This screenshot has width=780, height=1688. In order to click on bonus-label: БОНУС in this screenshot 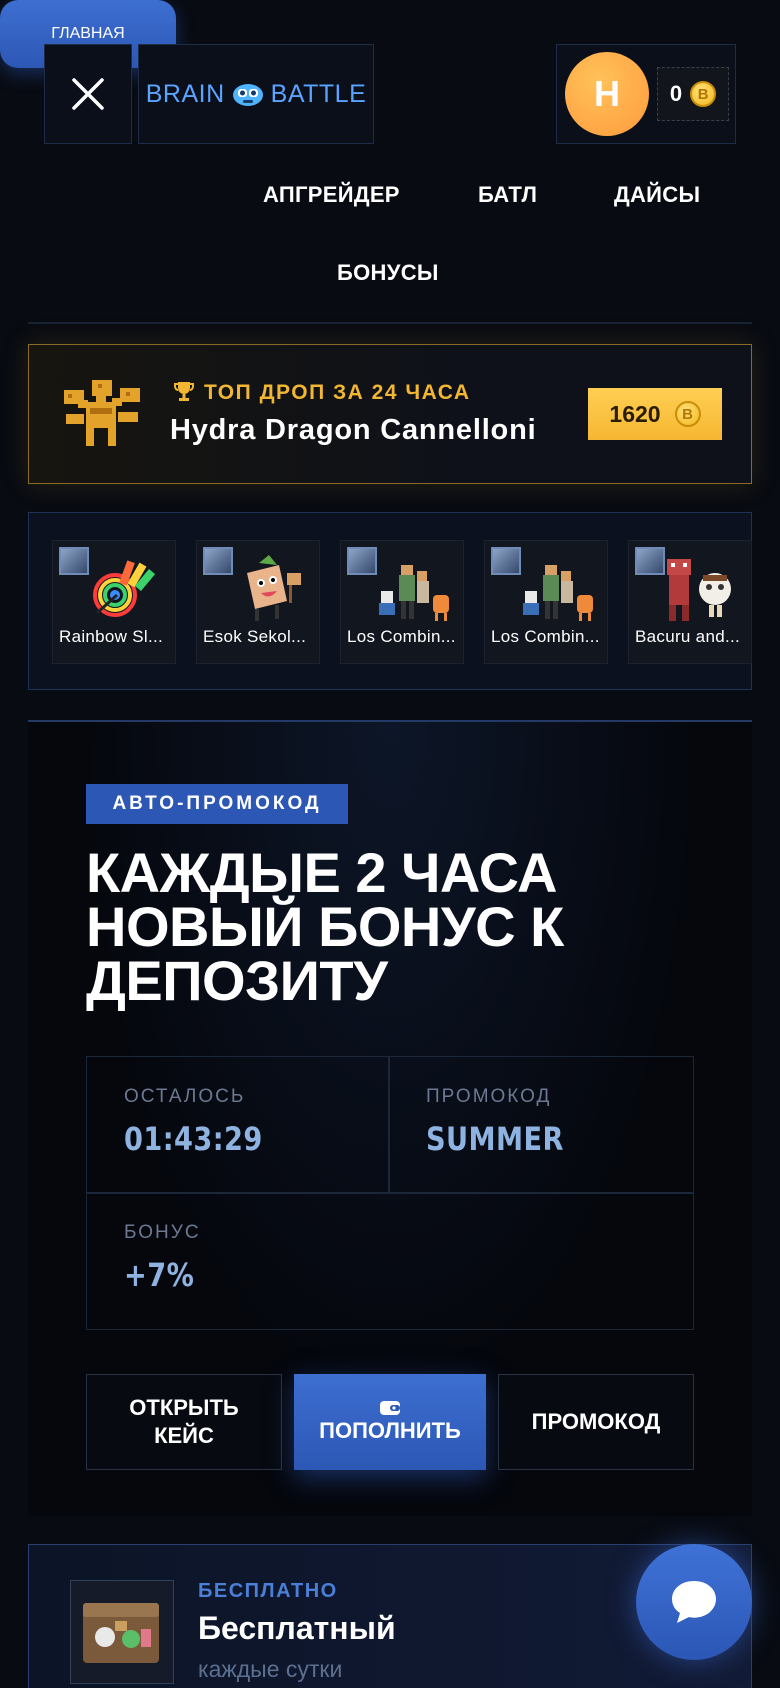, I will do `click(162, 1232)`.